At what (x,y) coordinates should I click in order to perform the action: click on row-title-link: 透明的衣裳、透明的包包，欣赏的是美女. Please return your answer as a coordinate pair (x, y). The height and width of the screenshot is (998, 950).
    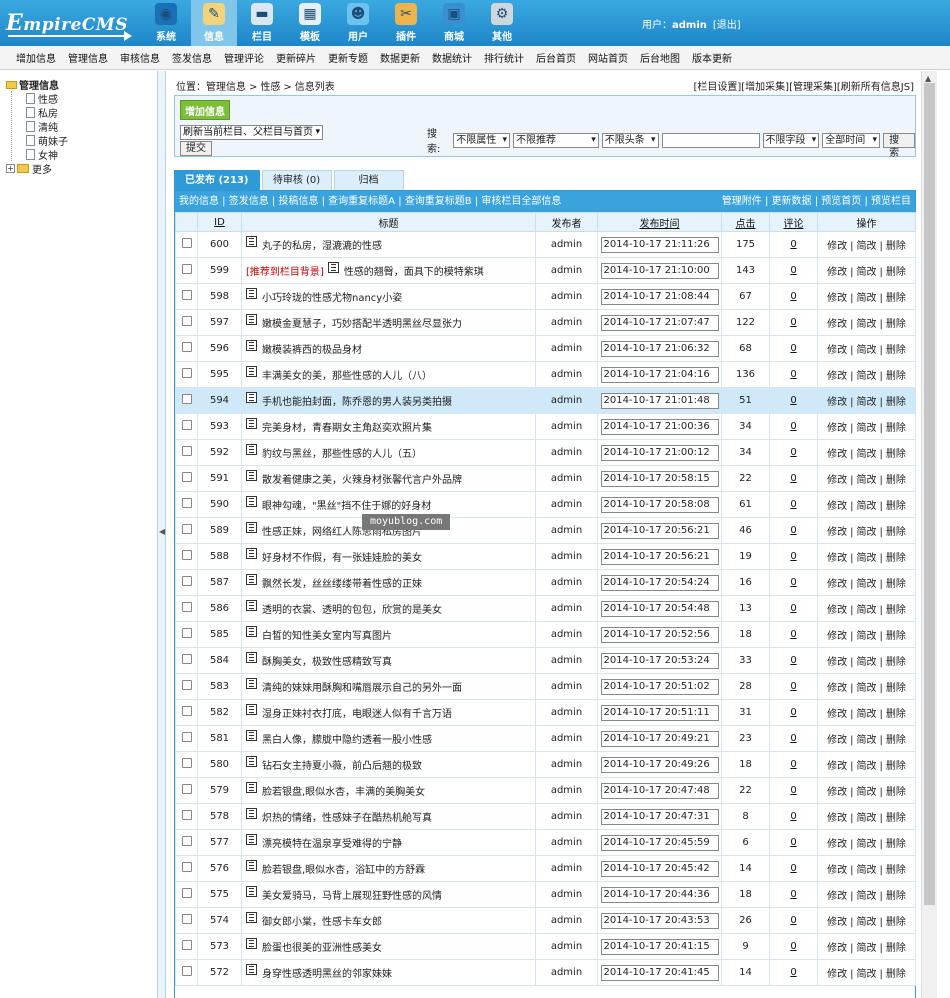
    Looking at the image, I should click on (352, 610).